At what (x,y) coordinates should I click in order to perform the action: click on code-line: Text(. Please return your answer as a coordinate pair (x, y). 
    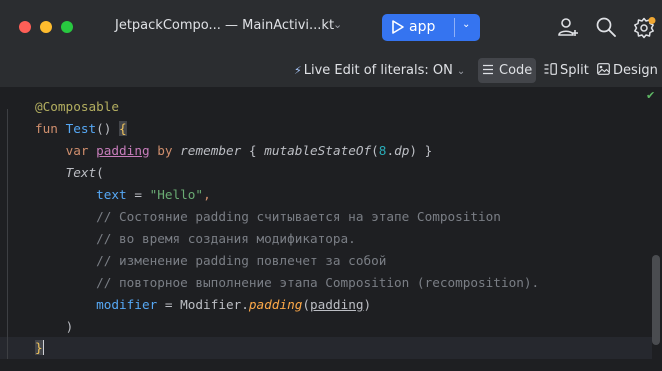
    Looking at the image, I should click on (84, 172).